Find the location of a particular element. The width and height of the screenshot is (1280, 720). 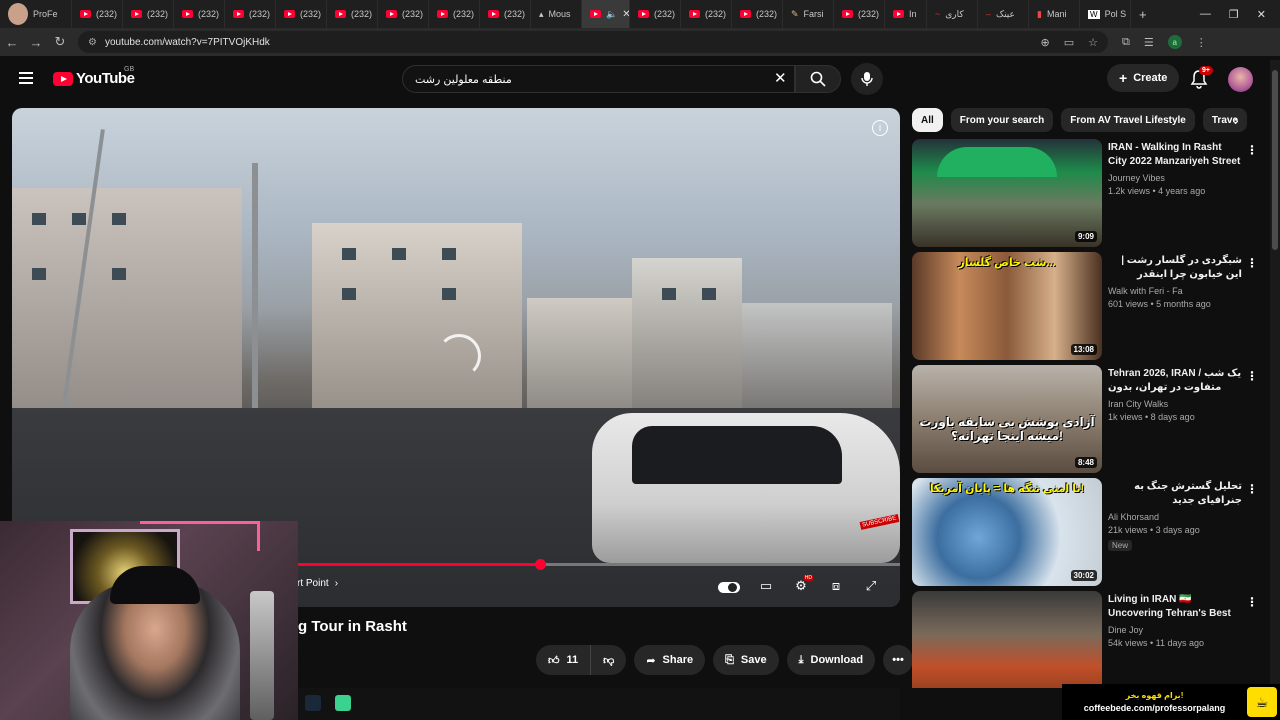

url-text: youtube.com/watch?v=7PITVOjKHdk is located at coordinates (187, 42).